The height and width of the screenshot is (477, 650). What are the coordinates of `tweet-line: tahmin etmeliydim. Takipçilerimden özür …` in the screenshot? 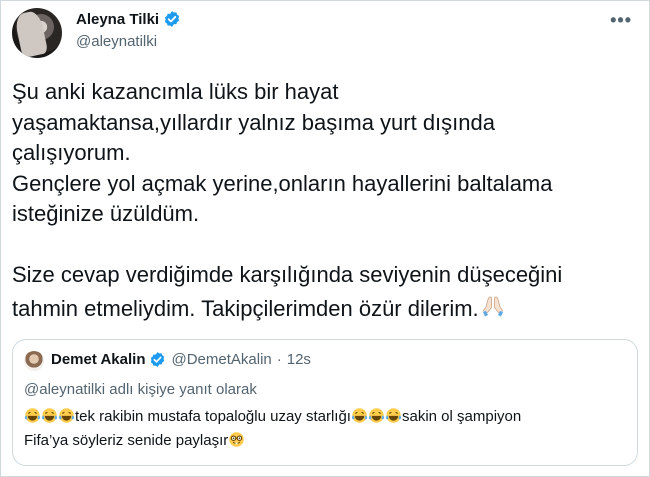 It's located at (245, 308).